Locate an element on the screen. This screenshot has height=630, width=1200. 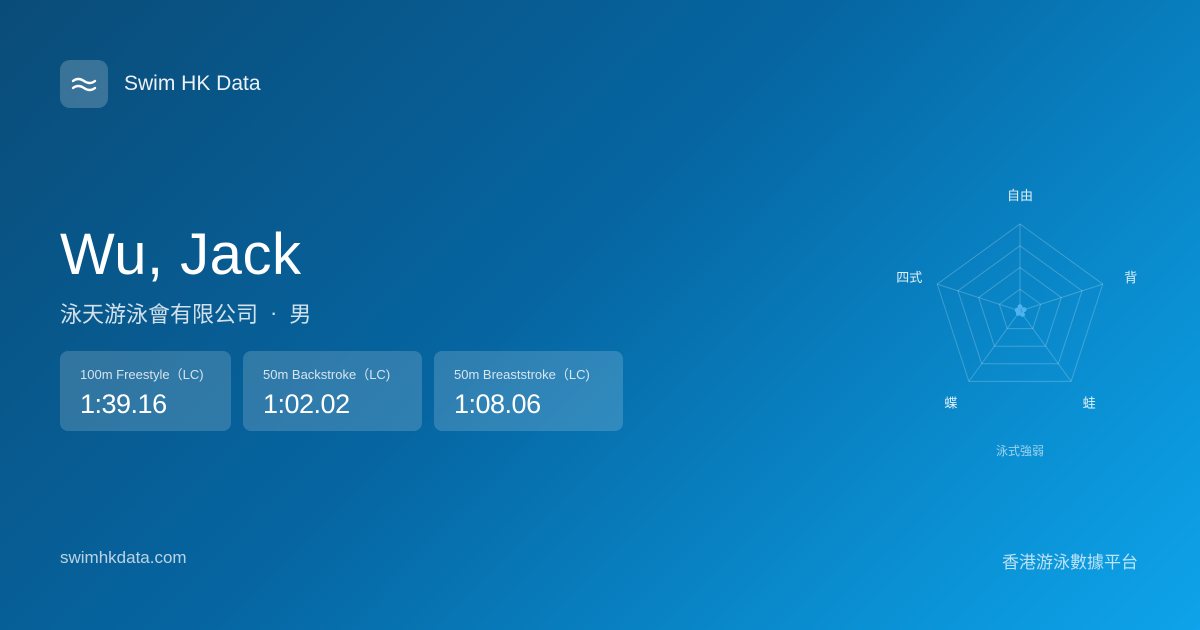
radar-axis-label: 自由 is located at coordinates (1020, 196).